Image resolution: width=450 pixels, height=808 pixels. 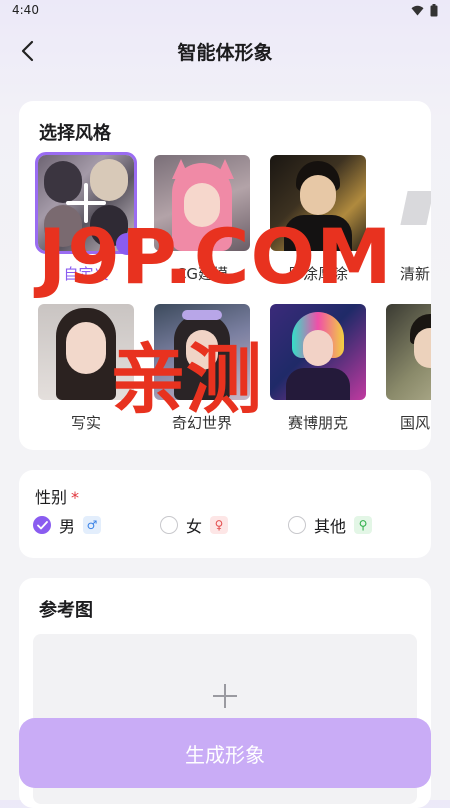 I want to click on gender-card: 性别 * 男 ♂ 女 ♀ 其他 ⚲, so click(x=225, y=514).